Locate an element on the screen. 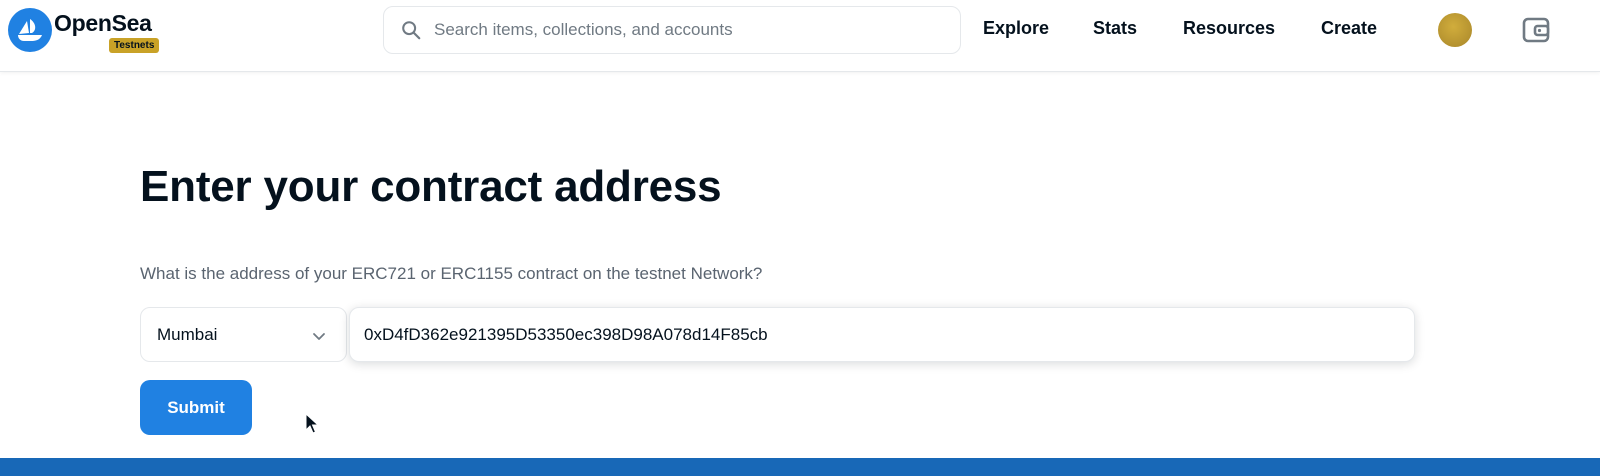 This screenshot has height=476, width=1600. testnets-badge: Testnets is located at coordinates (134, 45).